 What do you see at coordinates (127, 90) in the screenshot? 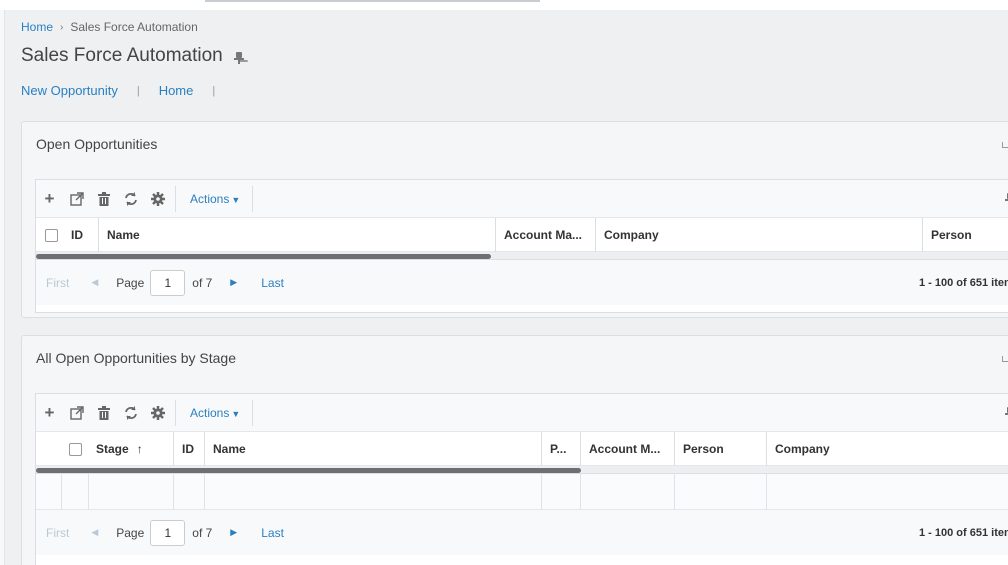
I see `sub-navigation: New Opportunity | Home |` at bounding box center [127, 90].